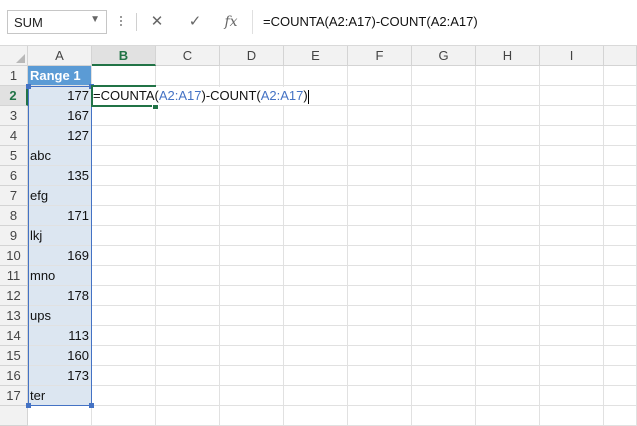  I want to click on row-header-14: 14, so click(14, 336).